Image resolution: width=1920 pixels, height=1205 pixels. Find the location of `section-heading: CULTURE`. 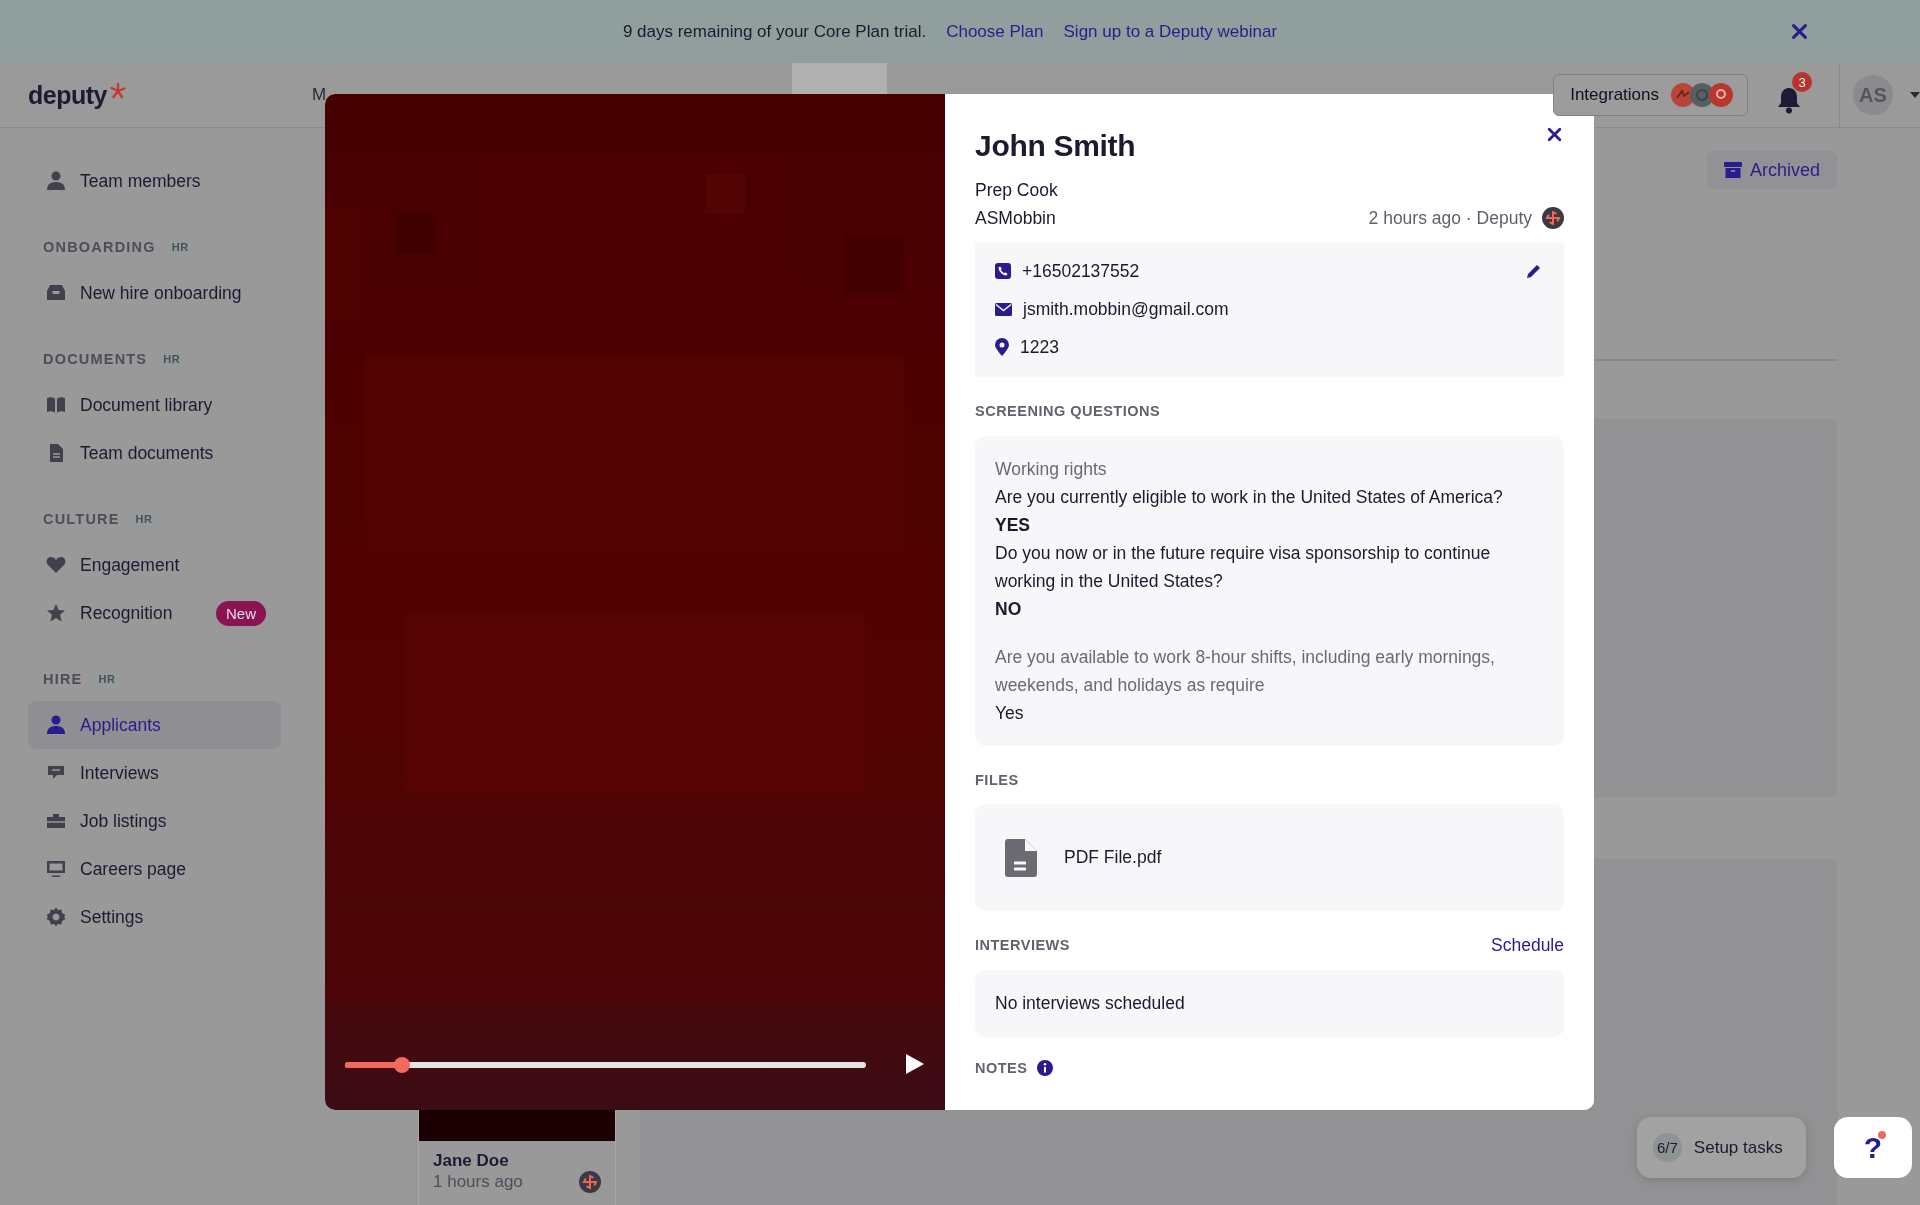

section-heading: CULTURE is located at coordinates (81, 519).